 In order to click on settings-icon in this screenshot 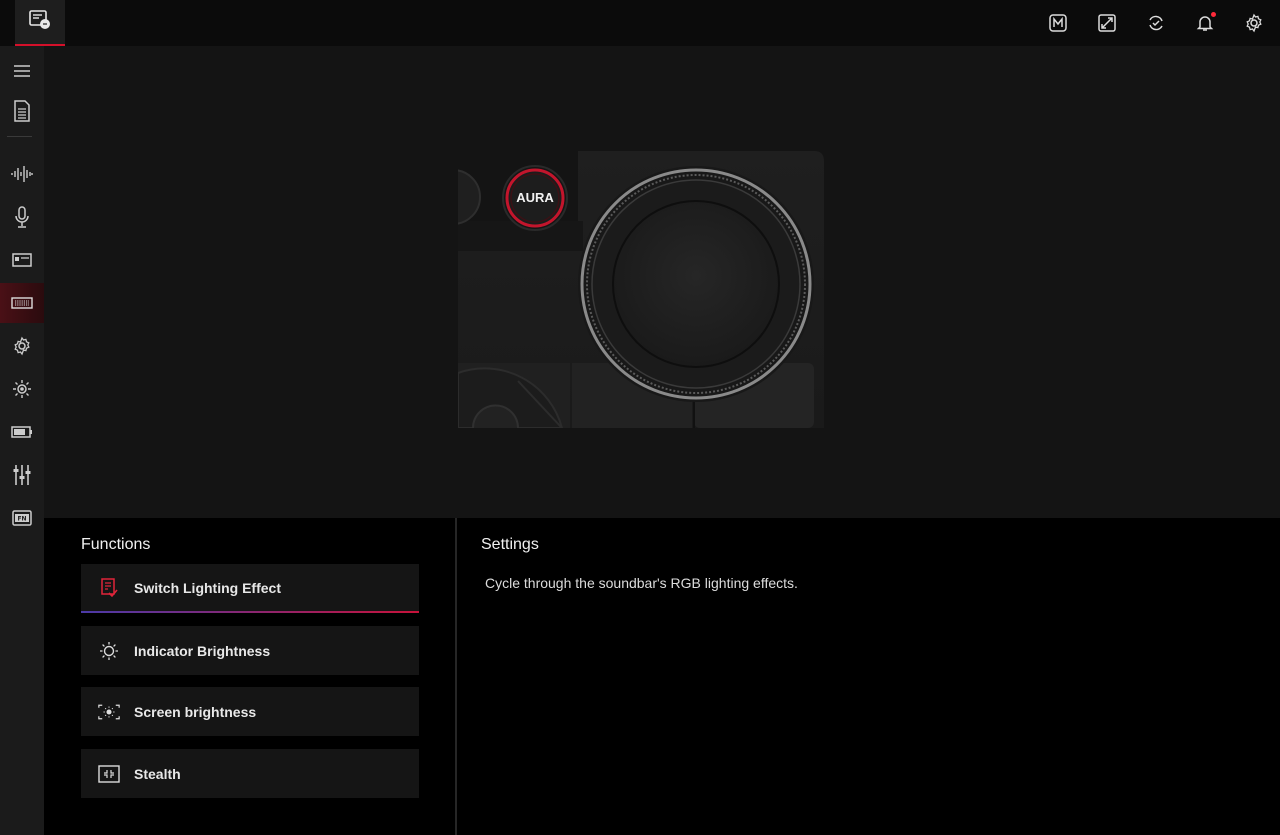, I will do `click(1254, 23)`.